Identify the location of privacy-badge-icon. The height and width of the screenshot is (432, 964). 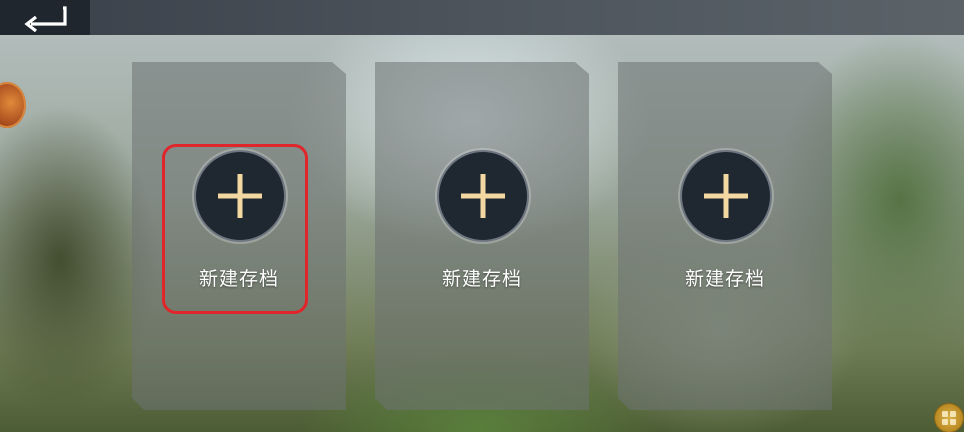
(949, 418).